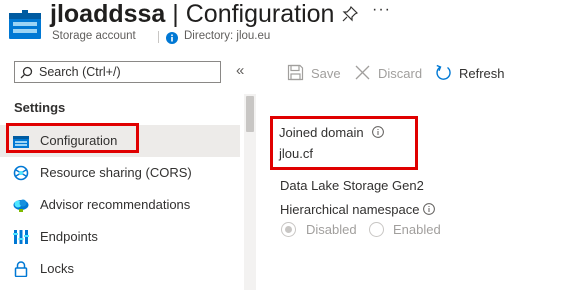 The height and width of the screenshot is (290, 580). Describe the element at coordinates (331, 229) in the screenshot. I see `radio-label-disabled: Disabled` at that location.